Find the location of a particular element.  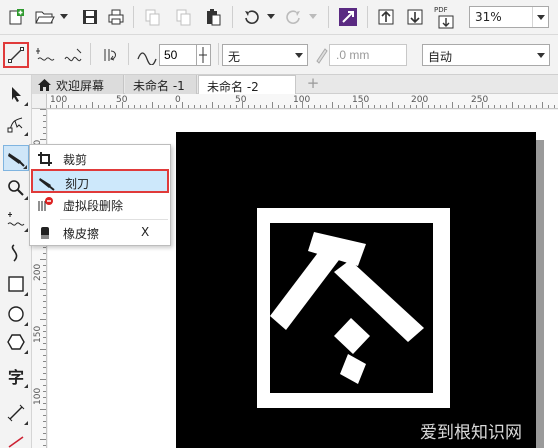

tab-welcome-screen: 欢迎屏幕 is located at coordinates (78, 84).